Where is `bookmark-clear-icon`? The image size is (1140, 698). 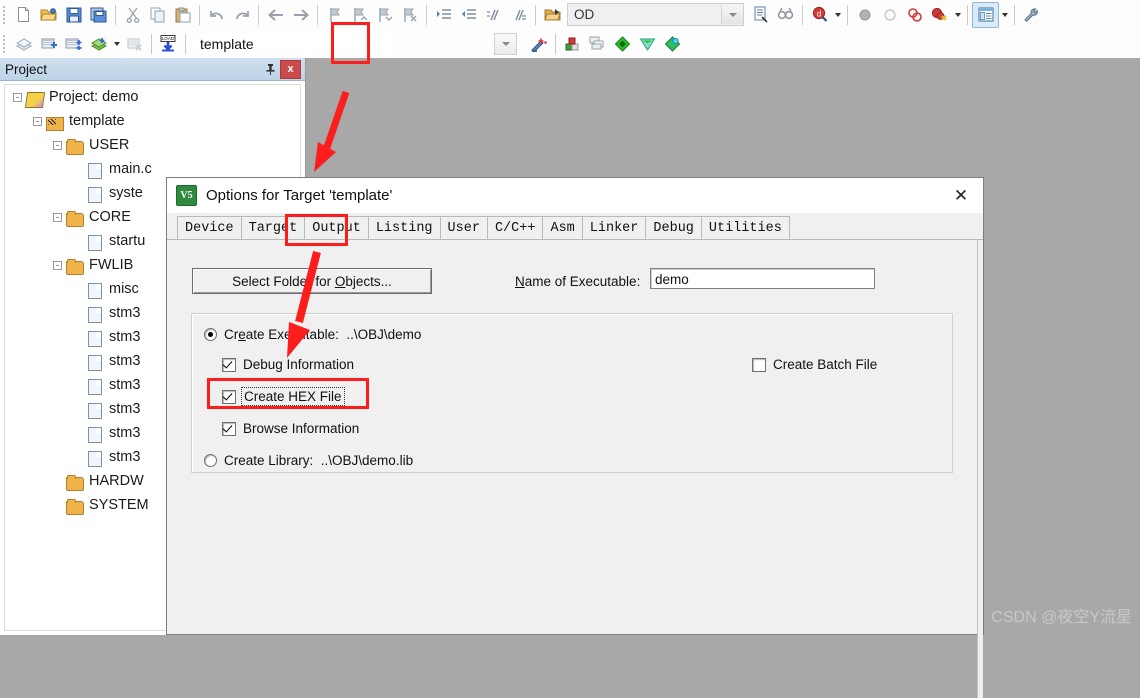
bookmark-clear-icon is located at coordinates (409, 15).